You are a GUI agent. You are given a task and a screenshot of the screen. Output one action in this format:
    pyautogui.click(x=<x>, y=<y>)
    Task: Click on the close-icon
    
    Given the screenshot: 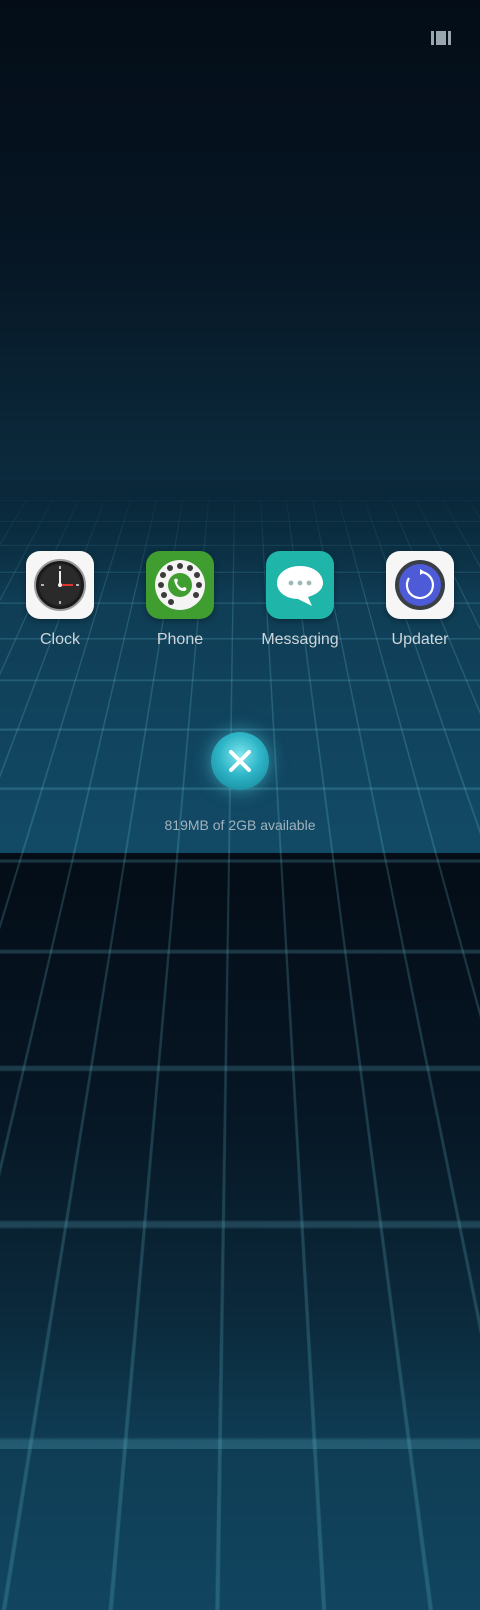 What is the action you would take?
    pyautogui.click(x=240, y=761)
    